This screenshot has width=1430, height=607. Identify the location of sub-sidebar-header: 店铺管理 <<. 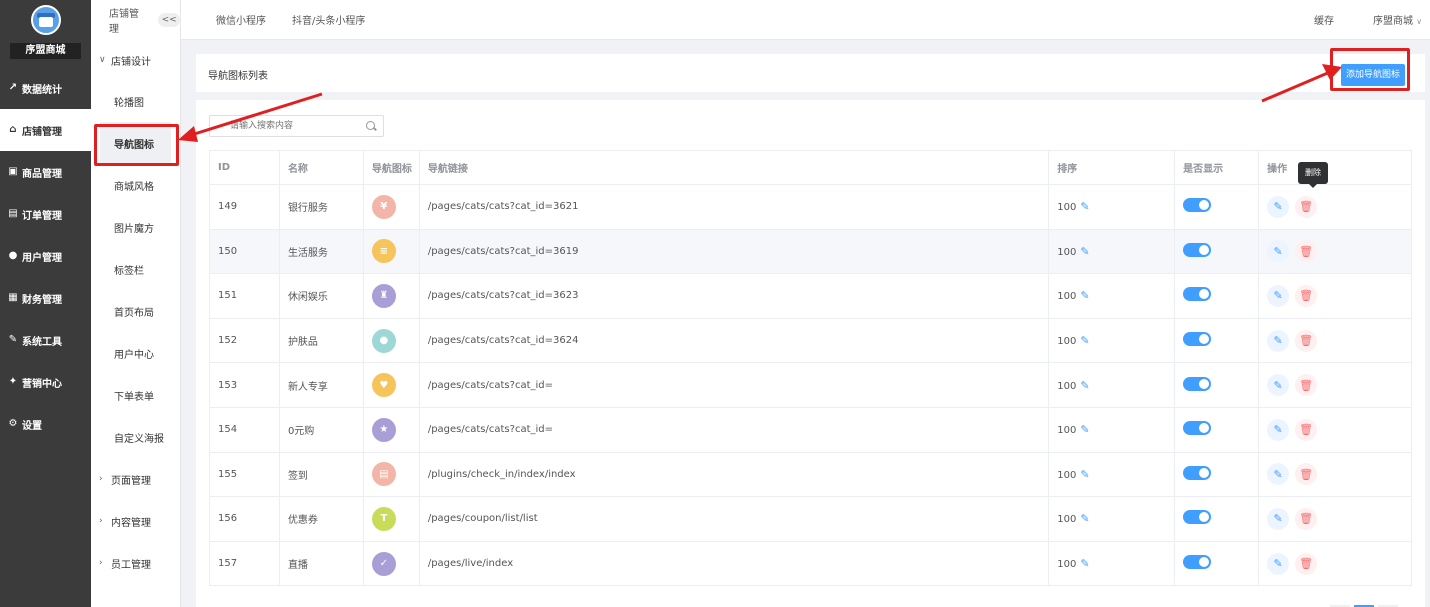
(135, 20).